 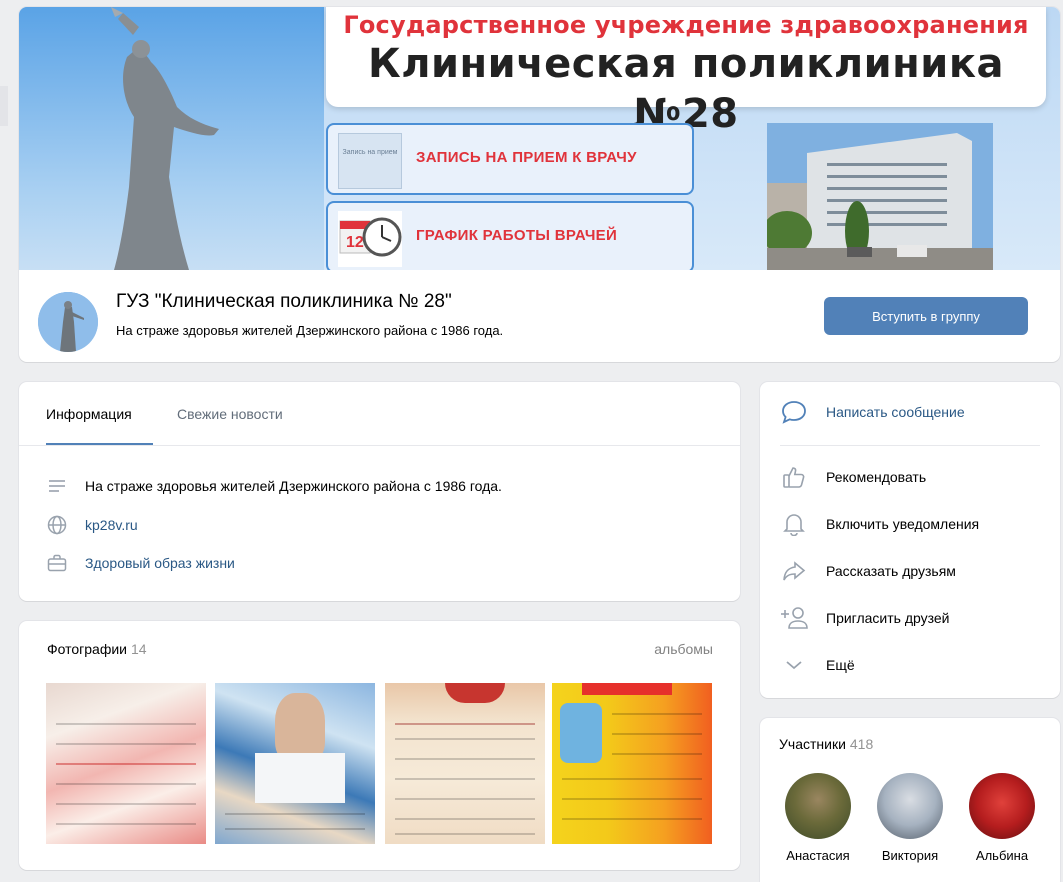 What do you see at coordinates (794, 412) in the screenshot?
I see `message-bubble-icon` at bounding box center [794, 412].